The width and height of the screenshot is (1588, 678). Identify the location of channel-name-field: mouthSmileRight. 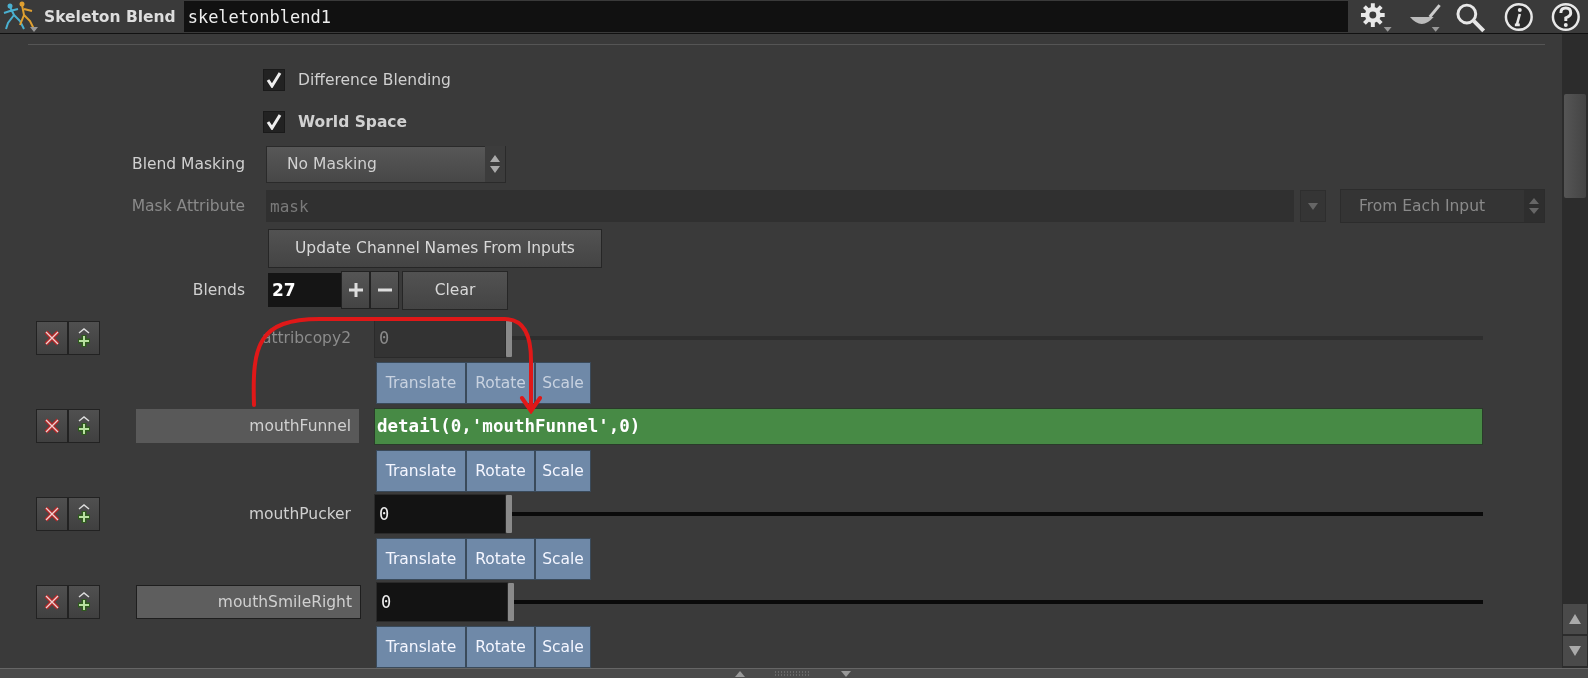
(248, 602).